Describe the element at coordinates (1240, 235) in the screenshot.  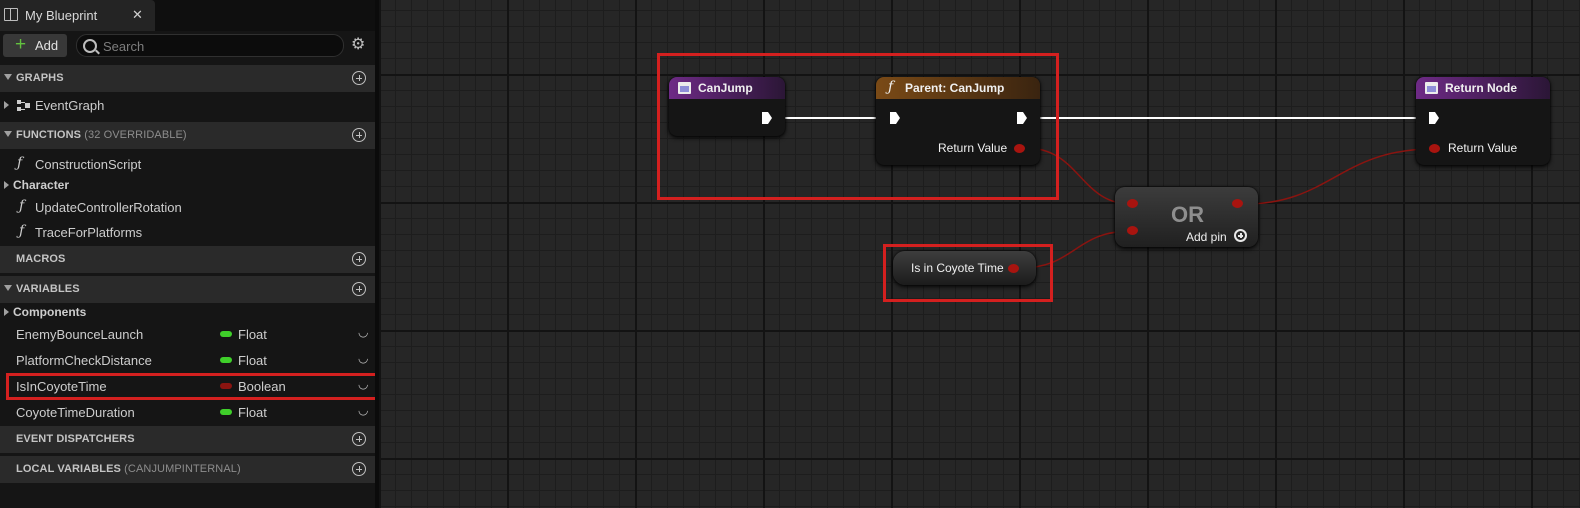
I see `add-pin-icon` at that location.